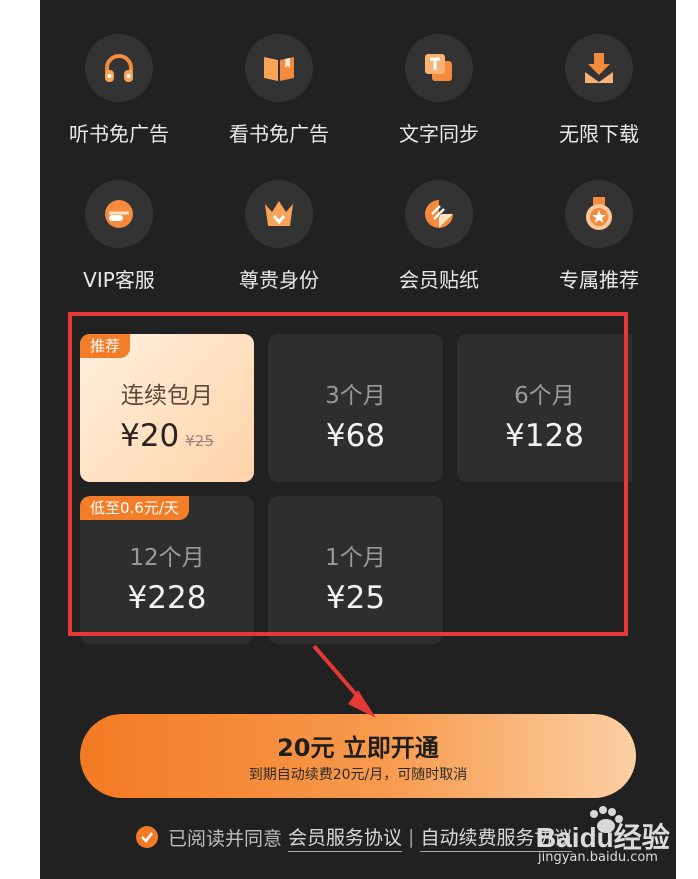 The width and height of the screenshot is (698, 879). Describe the element at coordinates (358, 775) in the screenshot. I see `cta-sub-label: 到期自动续费20元/月，可随时取消` at that location.